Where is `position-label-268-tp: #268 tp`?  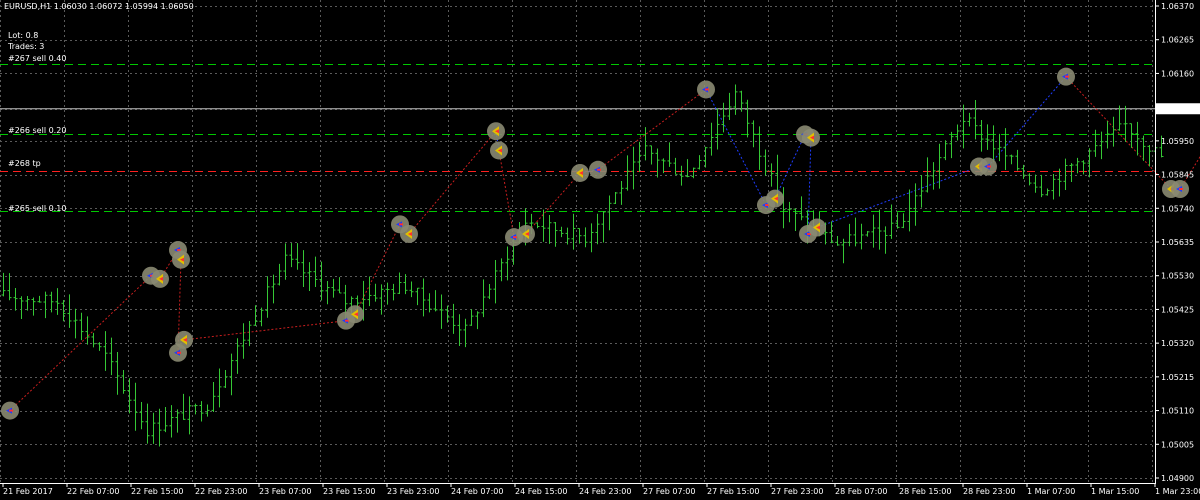
position-label-268-tp: #268 tp is located at coordinates (24, 163).